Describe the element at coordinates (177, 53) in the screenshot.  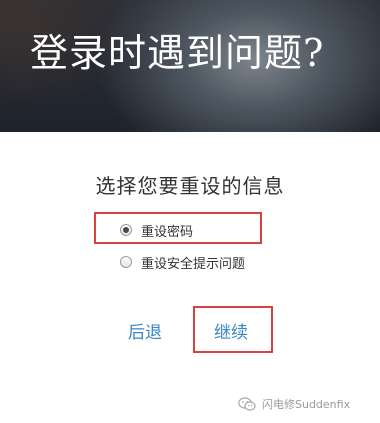
I see `page-title: 登录时遇到问题?` at that location.